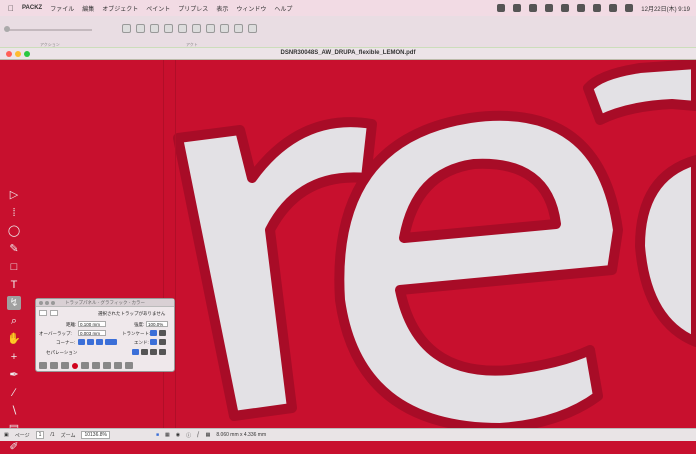  Describe the element at coordinates (99, 342) in the screenshot. I see `corner-bevel-button` at that location.